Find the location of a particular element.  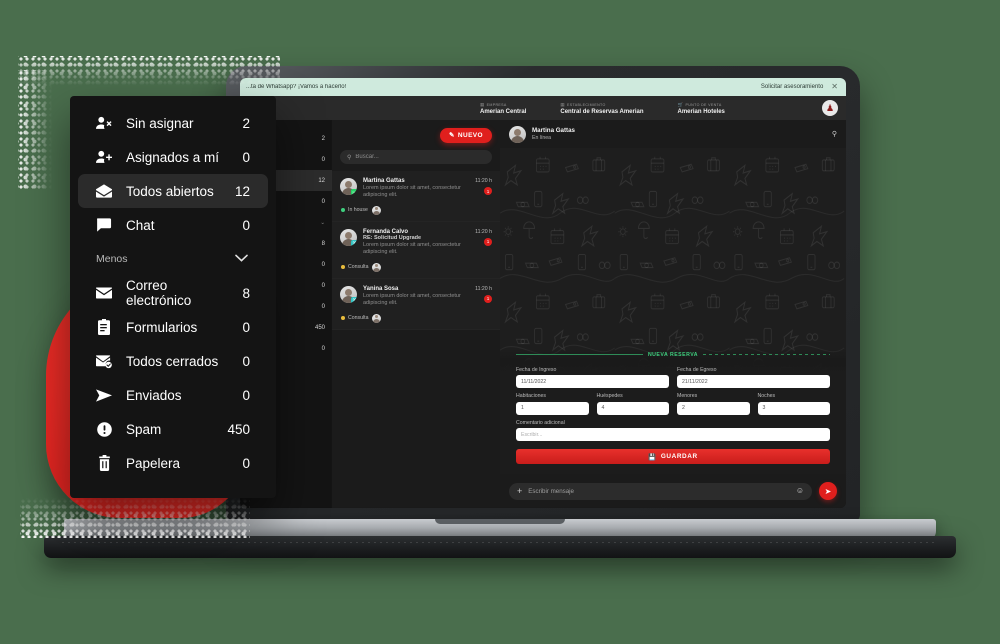

folder-item-count: 12 is located at coordinates (242, 191).